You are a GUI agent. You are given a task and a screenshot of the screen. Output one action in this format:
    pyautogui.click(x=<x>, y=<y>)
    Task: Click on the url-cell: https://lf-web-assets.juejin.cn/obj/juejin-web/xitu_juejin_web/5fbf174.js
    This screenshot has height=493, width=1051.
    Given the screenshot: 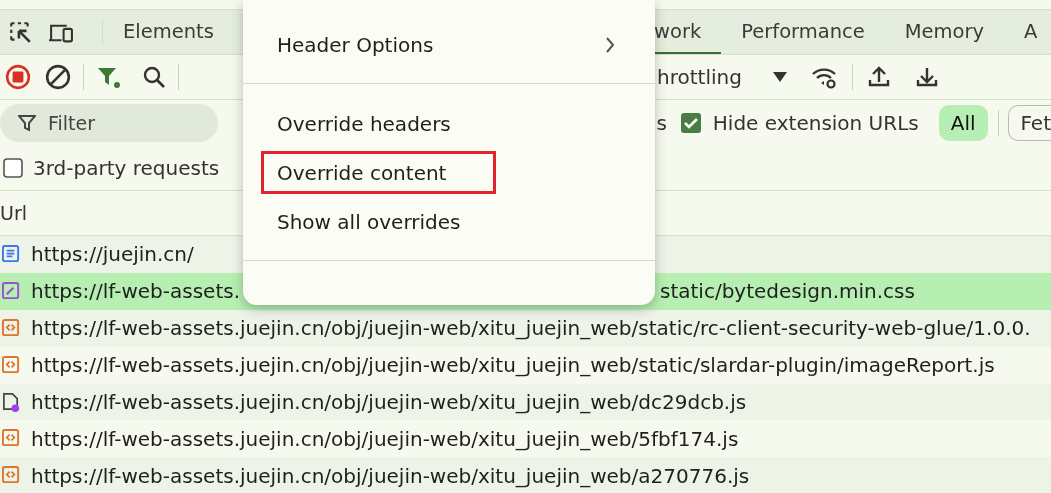 What is the action you would take?
    pyautogui.click(x=385, y=438)
    